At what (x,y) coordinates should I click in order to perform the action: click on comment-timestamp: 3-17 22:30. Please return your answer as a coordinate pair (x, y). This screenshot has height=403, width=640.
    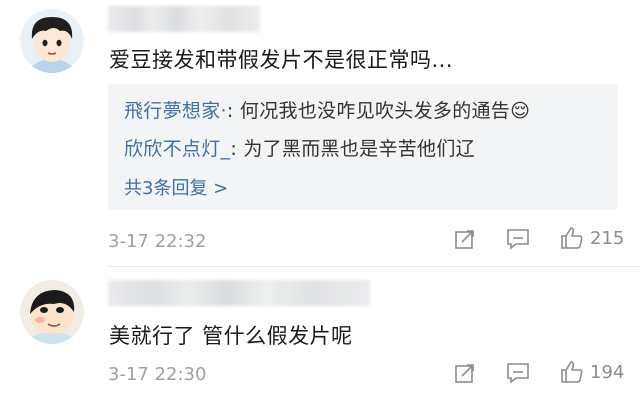
    Looking at the image, I should click on (157, 374).